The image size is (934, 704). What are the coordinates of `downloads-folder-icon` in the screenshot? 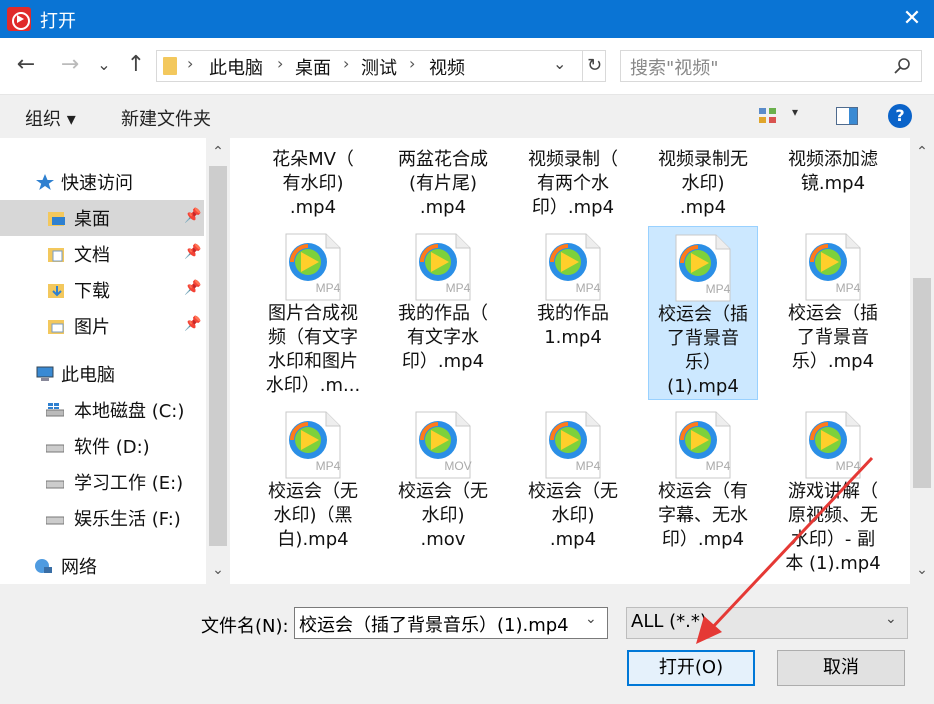 It's located at (56, 291).